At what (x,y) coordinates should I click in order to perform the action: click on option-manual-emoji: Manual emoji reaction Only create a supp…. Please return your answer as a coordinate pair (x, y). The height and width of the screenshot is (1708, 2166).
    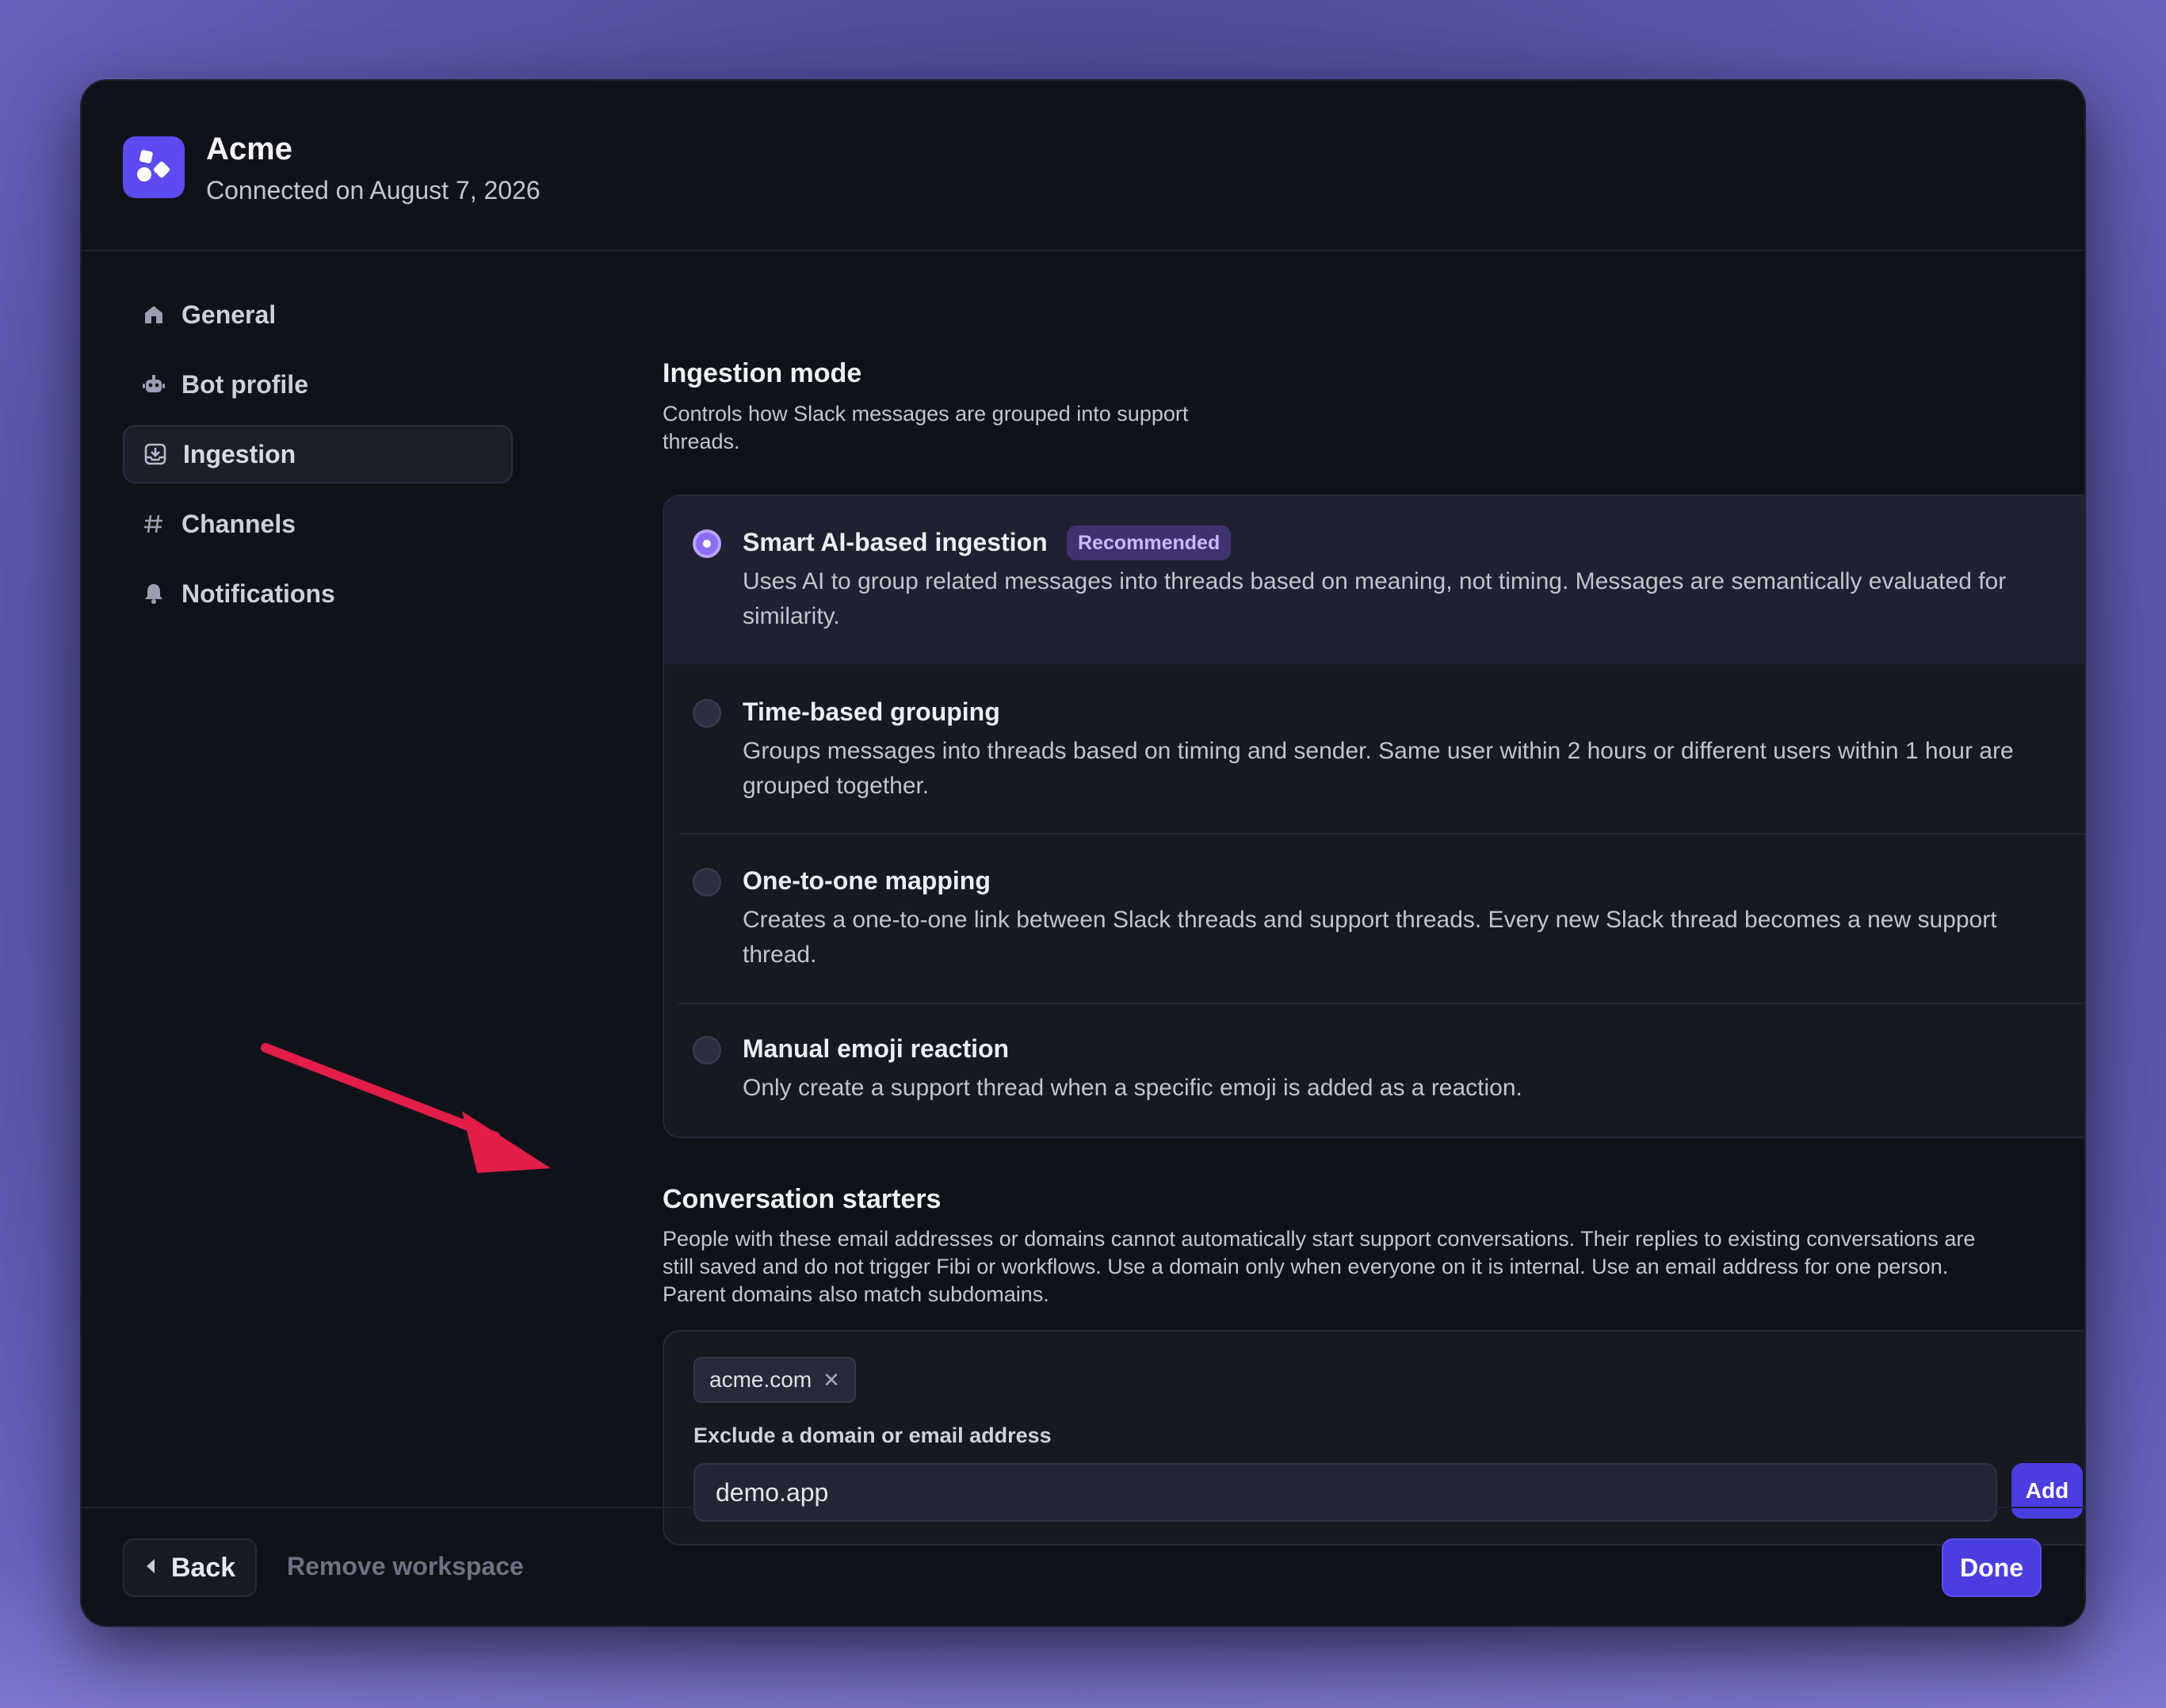
    Looking at the image, I should click on (1374, 1070).